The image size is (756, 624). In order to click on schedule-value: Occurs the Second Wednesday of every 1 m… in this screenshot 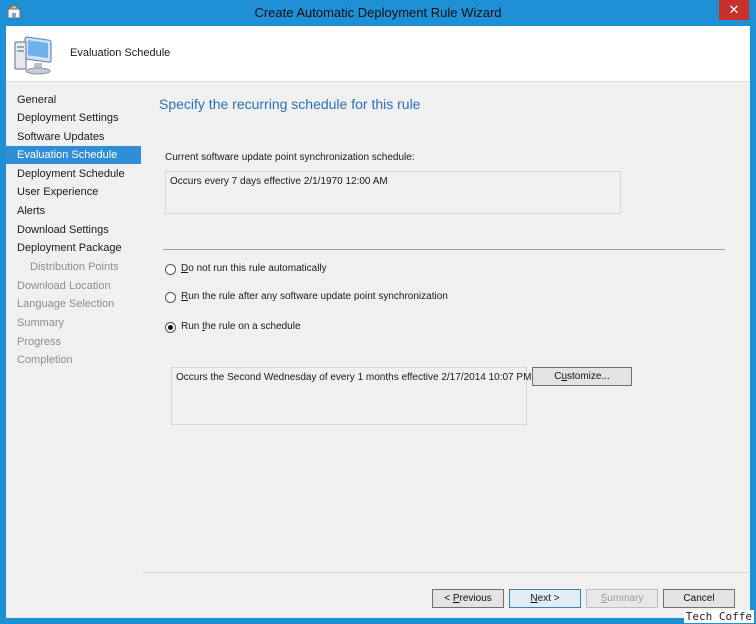, I will do `click(354, 377)`.